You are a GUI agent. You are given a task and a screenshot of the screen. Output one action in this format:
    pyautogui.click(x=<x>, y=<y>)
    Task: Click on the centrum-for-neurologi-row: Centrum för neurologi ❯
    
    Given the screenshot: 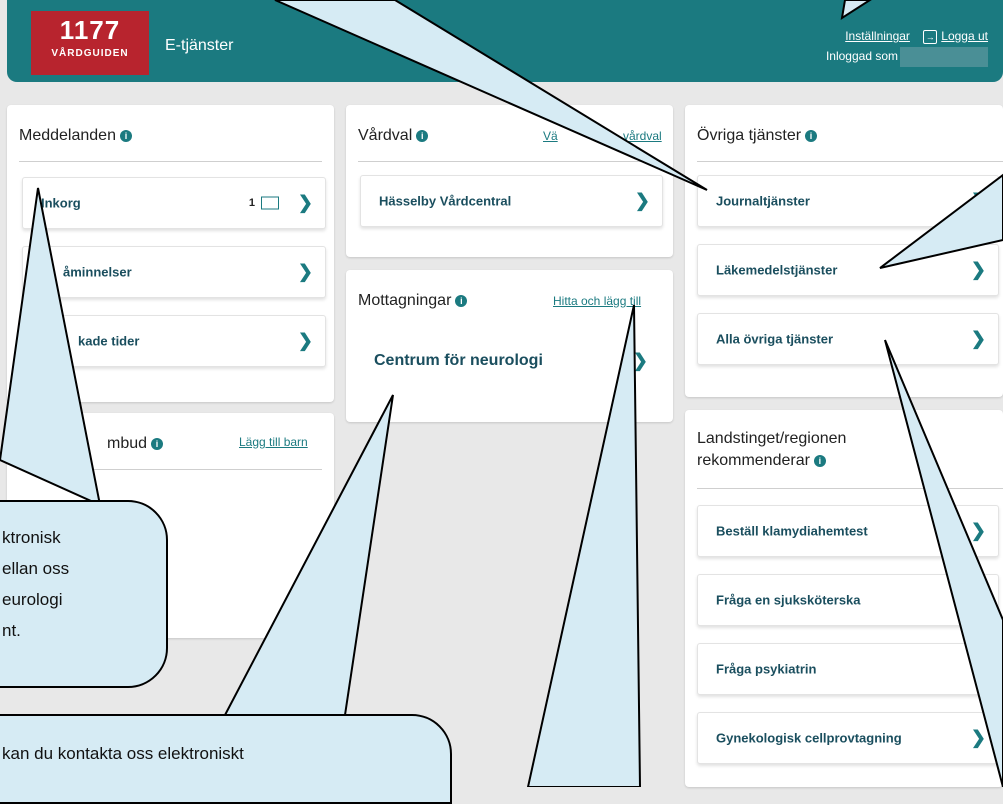 What is the action you would take?
    pyautogui.click(x=506, y=361)
    